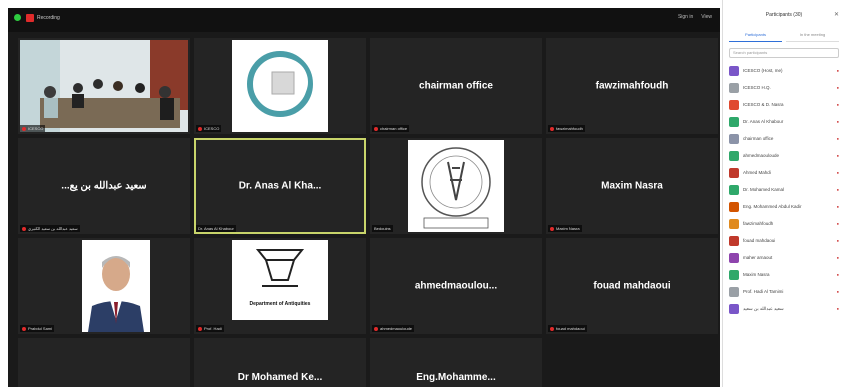 The width and height of the screenshot is (845, 387). What do you see at coordinates (565, 228) in the screenshot?
I see `participant-name-label: Maxim Nasra` at bounding box center [565, 228].